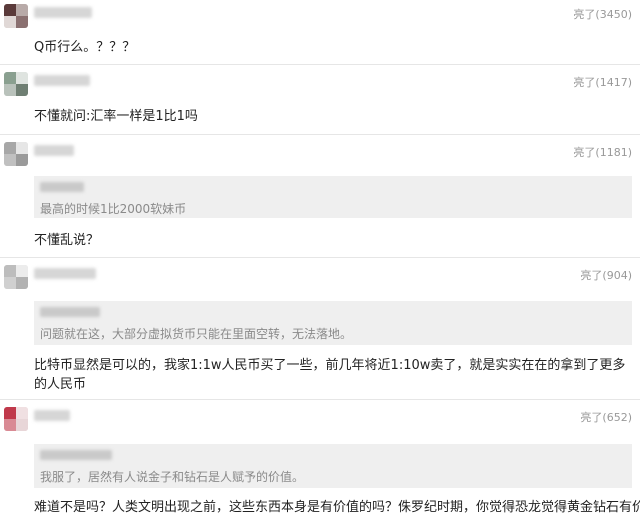 The width and height of the screenshot is (640, 517). I want to click on quoted-text: 问题就在这，大部分虚拟货币只能在里面空转，无法落地。, so click(196, 334).